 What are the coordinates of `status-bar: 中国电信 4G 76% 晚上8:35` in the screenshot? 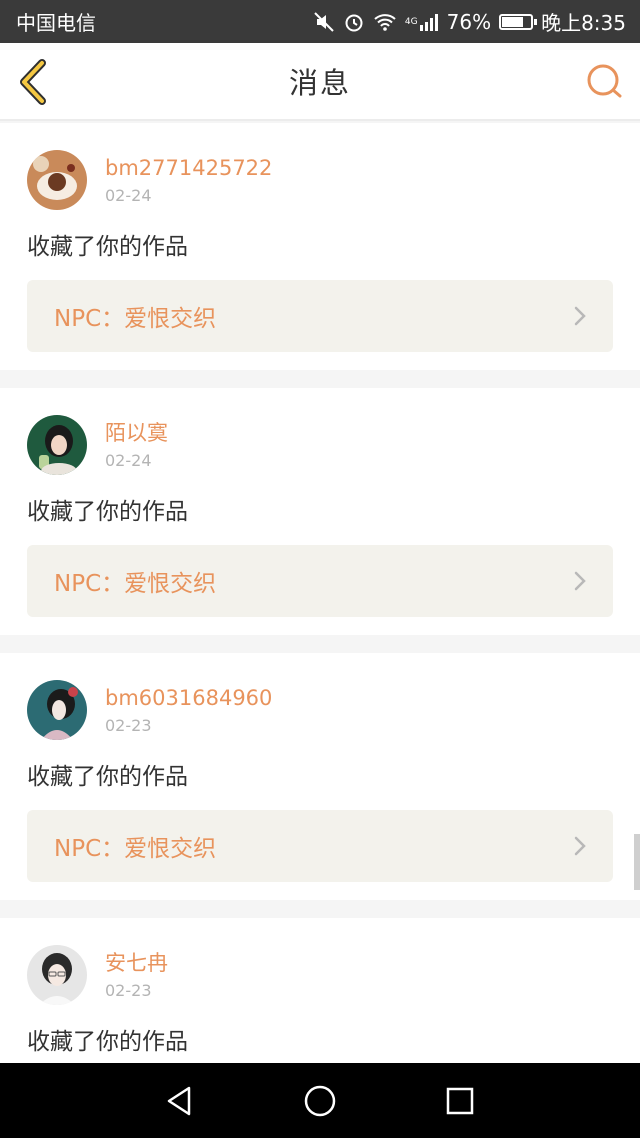 It's located at (320, 21).